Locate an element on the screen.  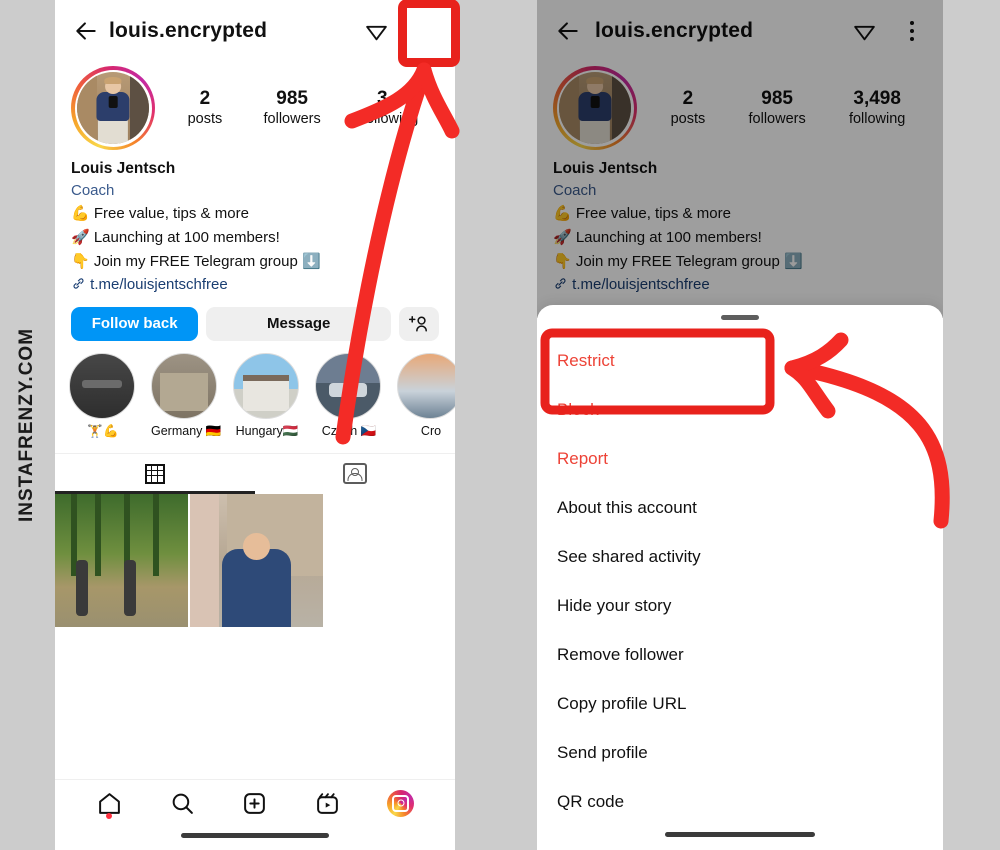
watermark-text: INSTAFRENZY.COM is located at coordinates (27, 425).